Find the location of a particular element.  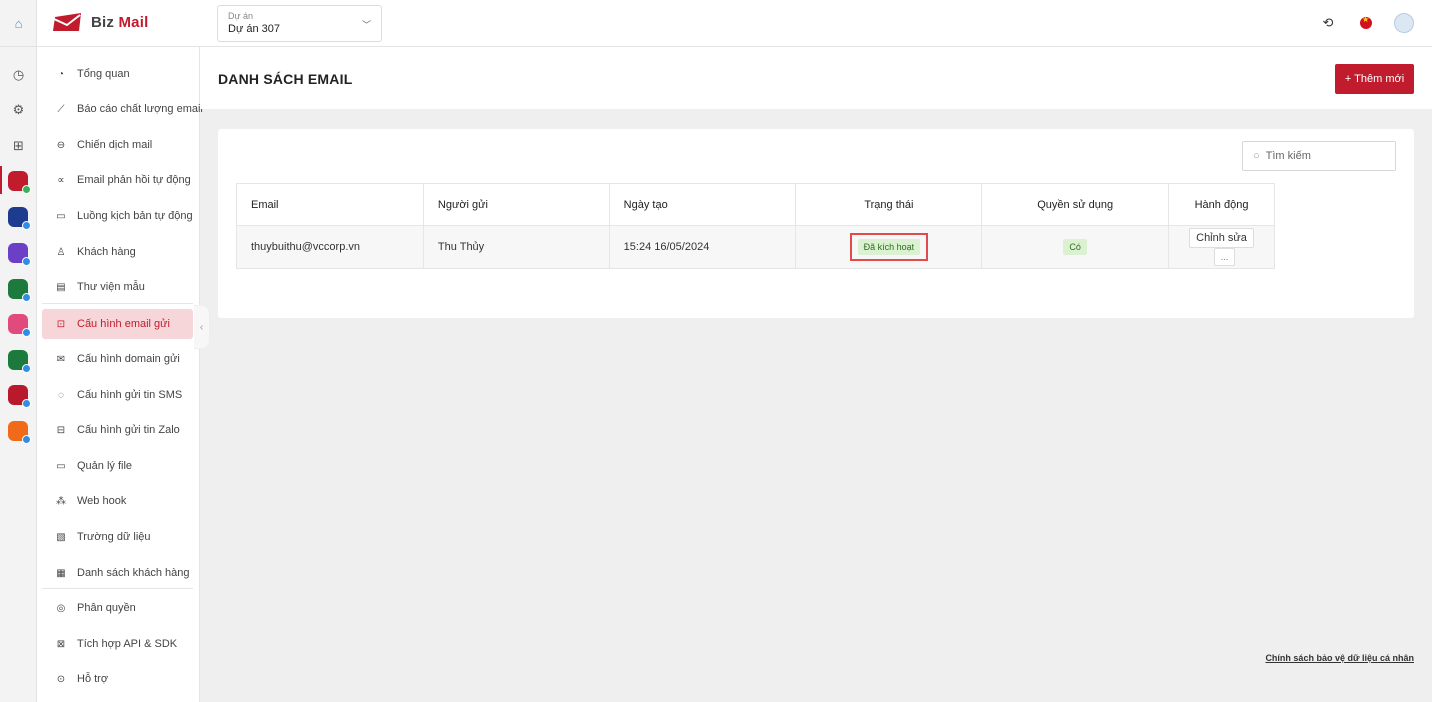

project-select-label: Dự án is located at coordinates (241, 16).